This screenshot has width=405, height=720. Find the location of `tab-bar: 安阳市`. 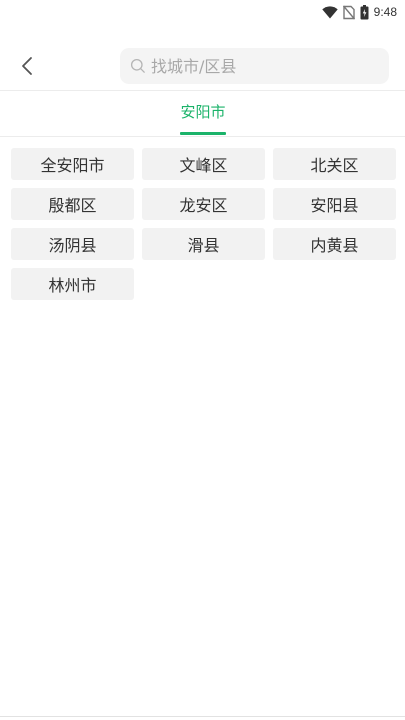

tab-bar: 安阳市 is located at coordinates (202, 113).